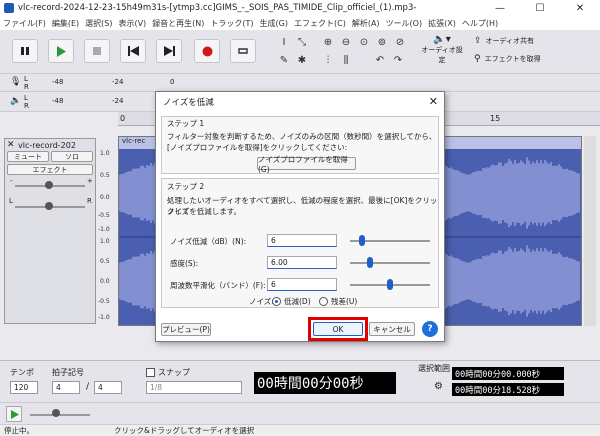 This screenshot has width=600, height=436. Describe the element at coordinates (338, 329) in the screenshot. I see `ok-button: OK` at that location.